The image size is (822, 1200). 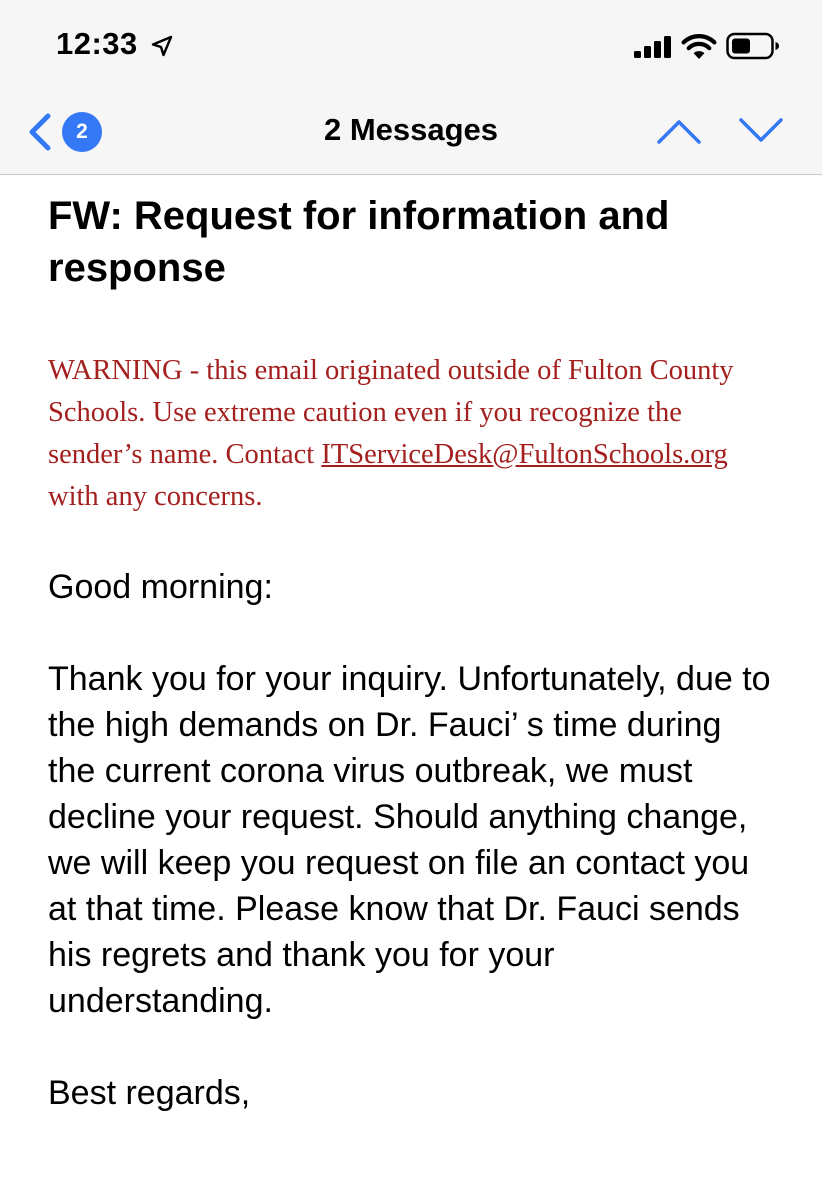 What do you see at coordinates (160, 587) in the screenshot?
I see `email-greeting: Good morning:` at bounding box center [160, 587].